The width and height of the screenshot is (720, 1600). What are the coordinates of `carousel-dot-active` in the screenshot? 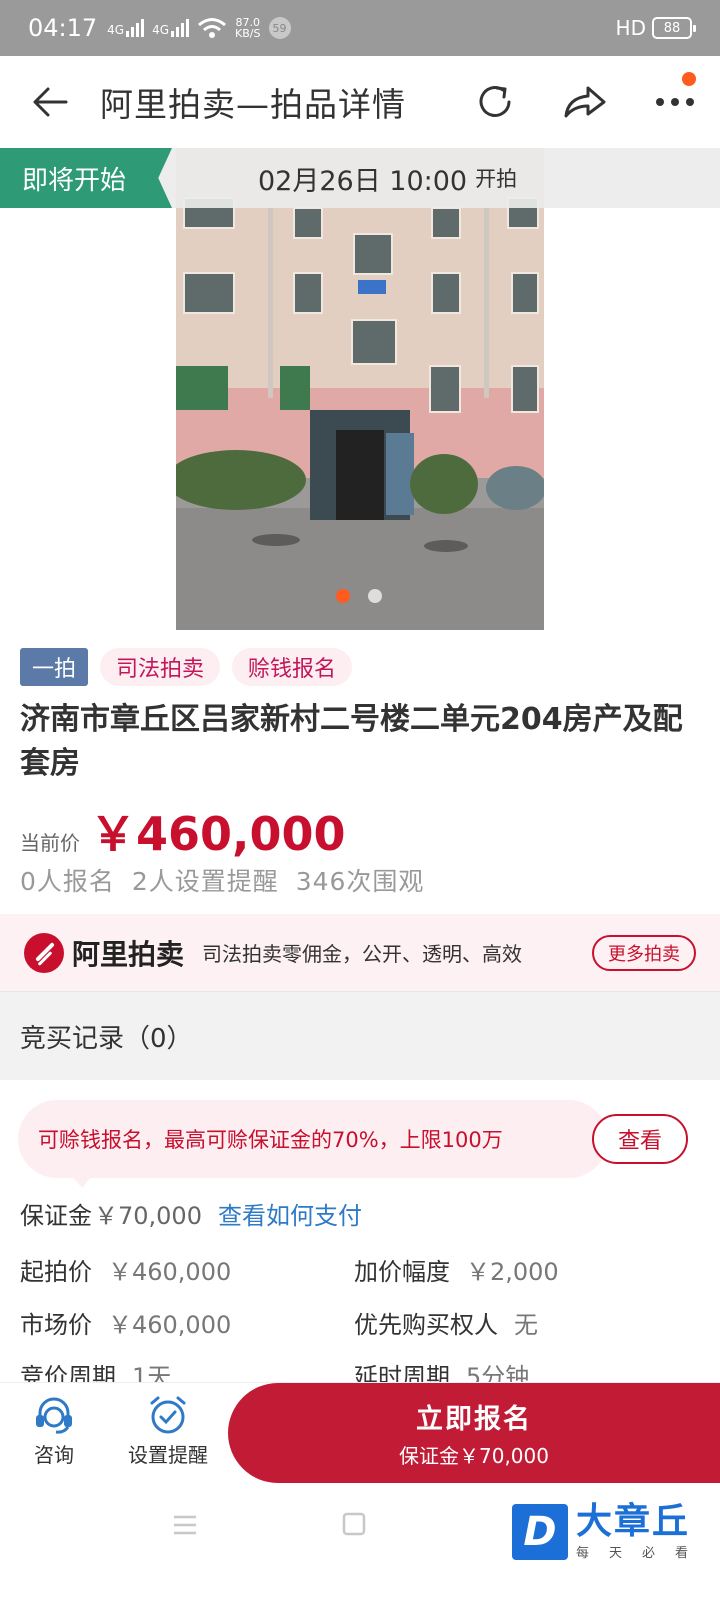 It's located at (343, 596).